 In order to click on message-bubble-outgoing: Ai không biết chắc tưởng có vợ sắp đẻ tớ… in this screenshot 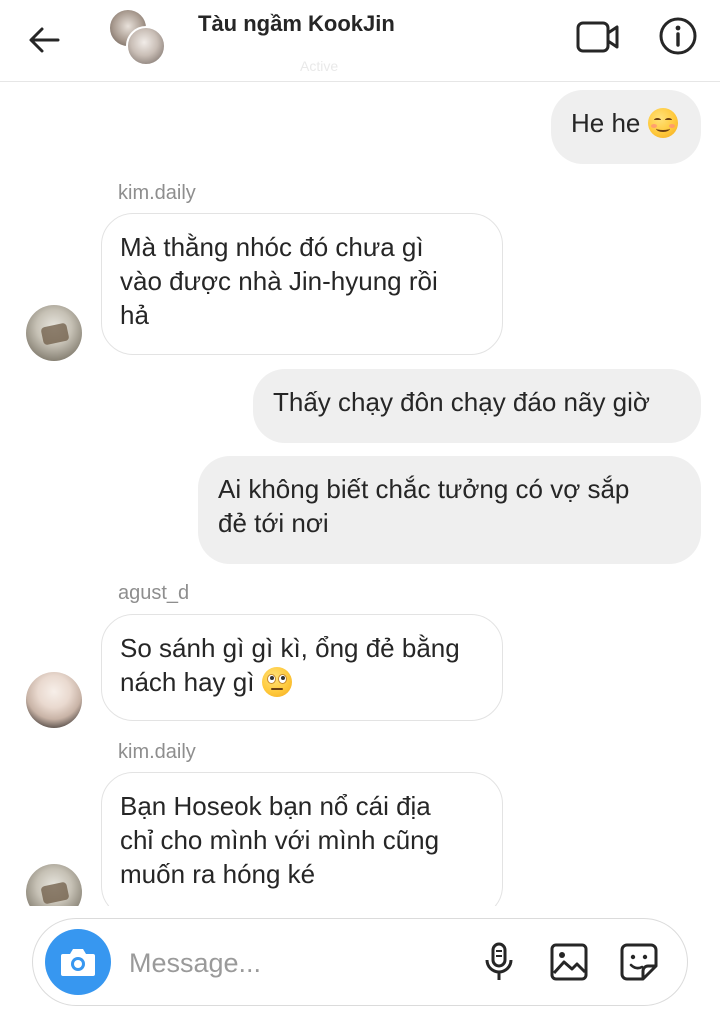, I will do `click(449, 510)`.